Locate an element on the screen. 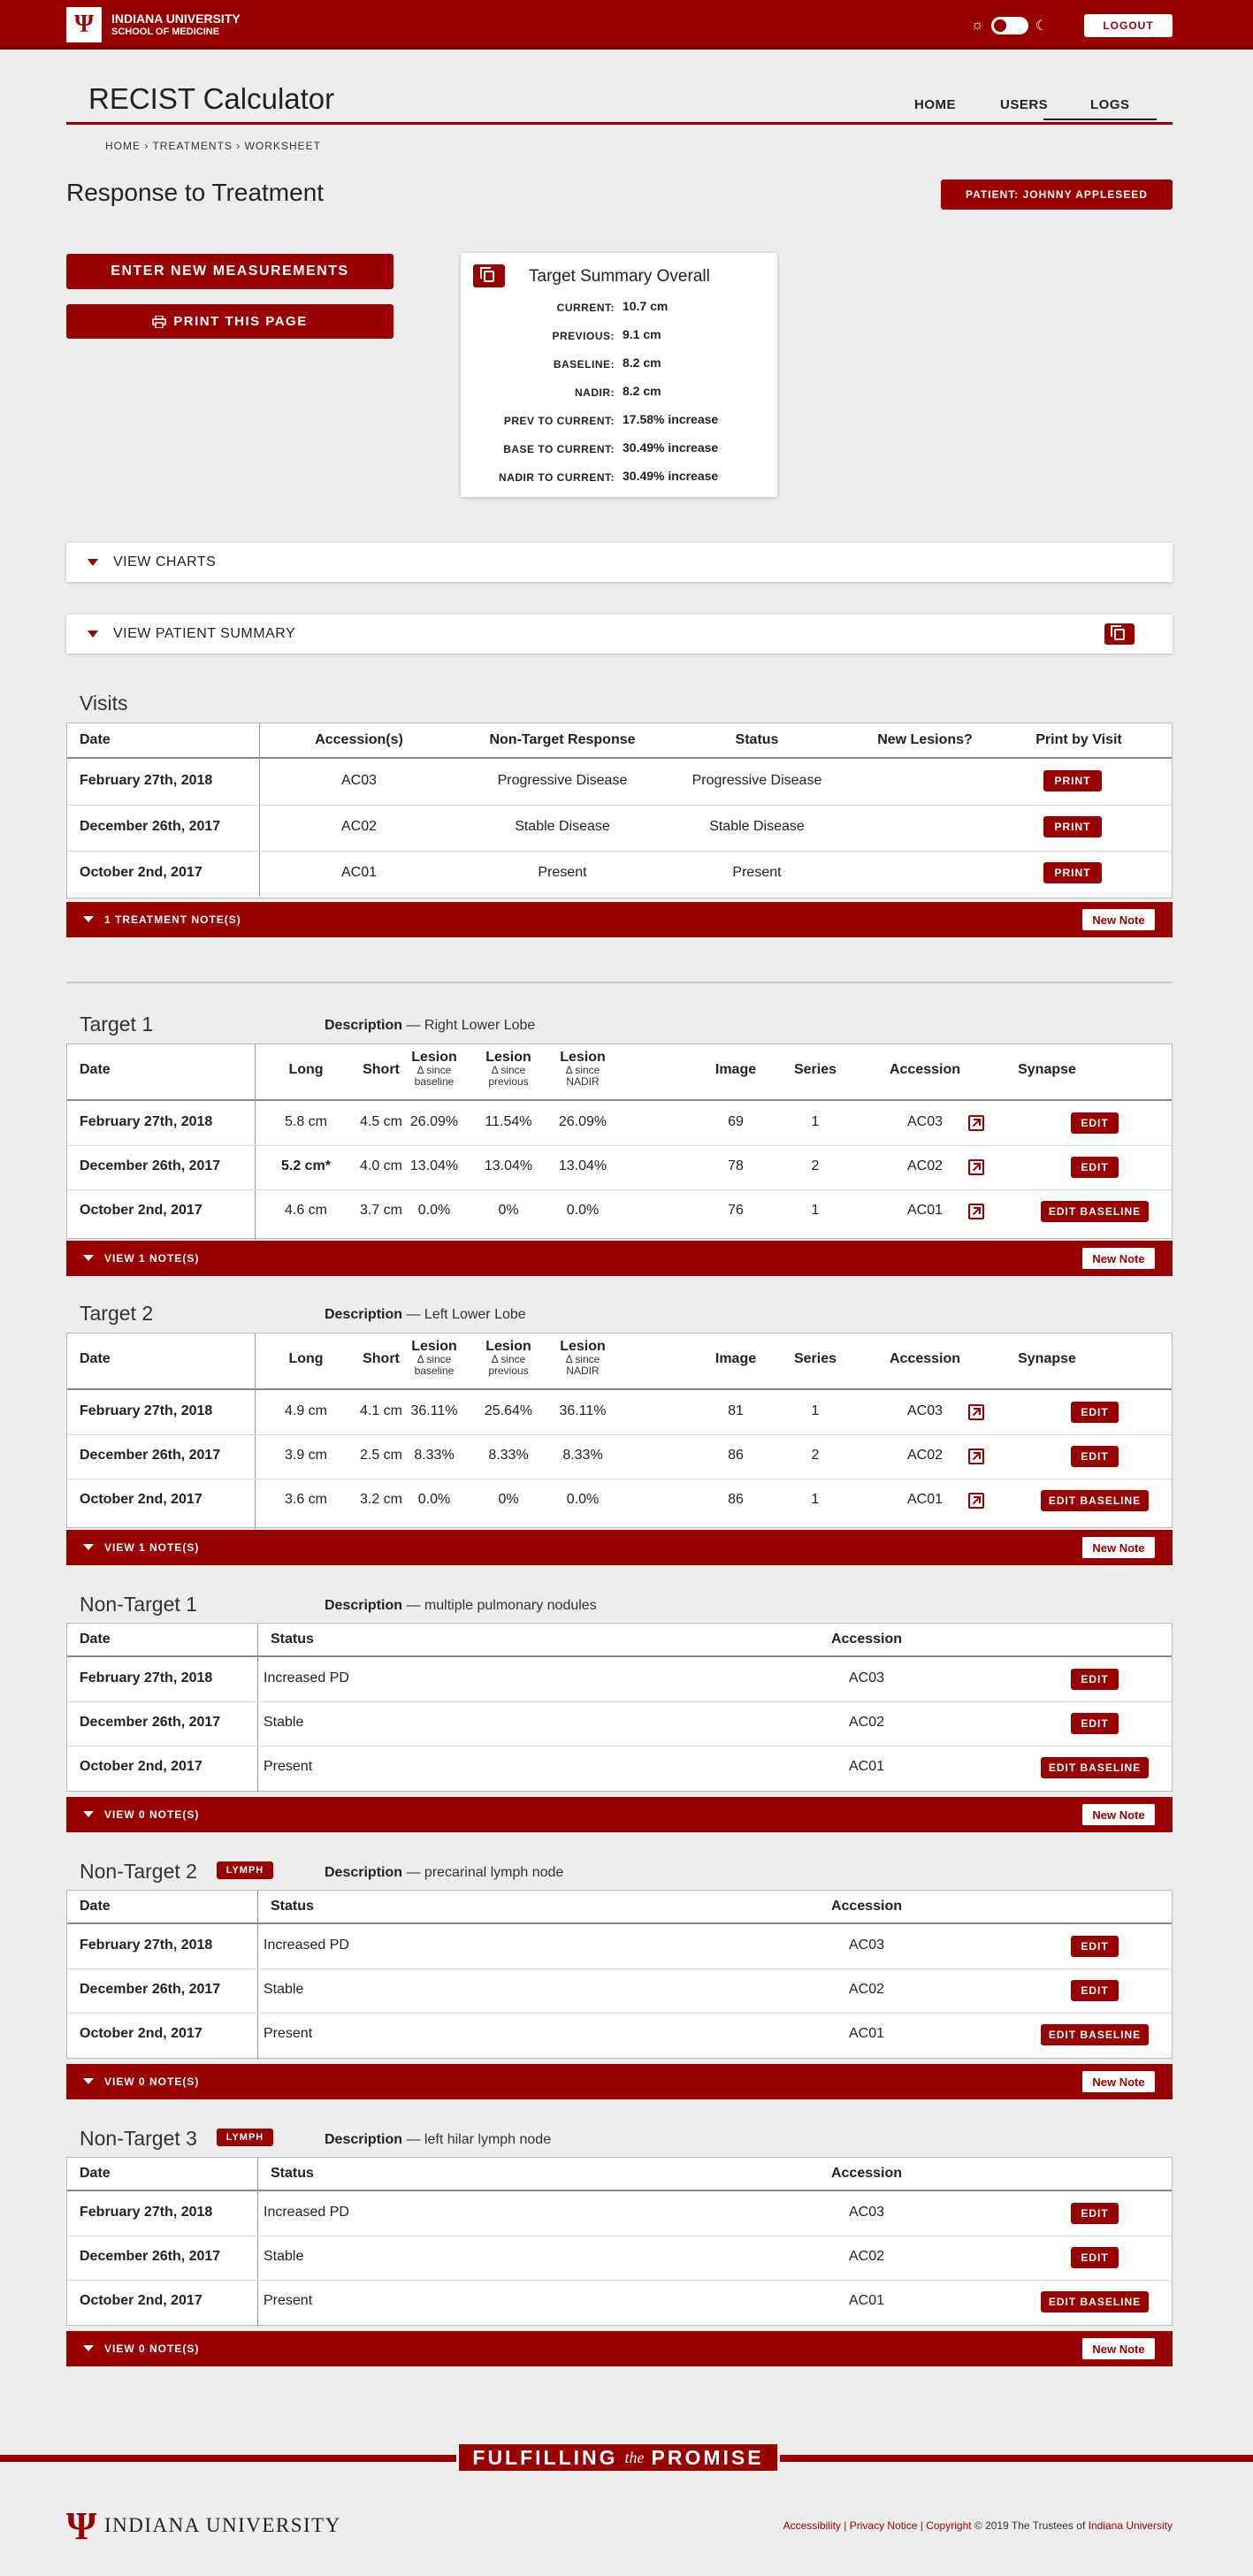 This screenshot has width=1253, height=2576. print-page-button: PRINT THIS PAGE is located at coordinates (230, 321).